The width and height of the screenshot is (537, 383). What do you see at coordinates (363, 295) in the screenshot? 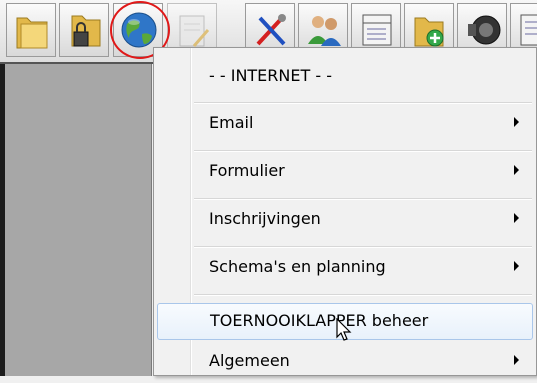
I see `menu-separator` at bounding box center [363, 295].